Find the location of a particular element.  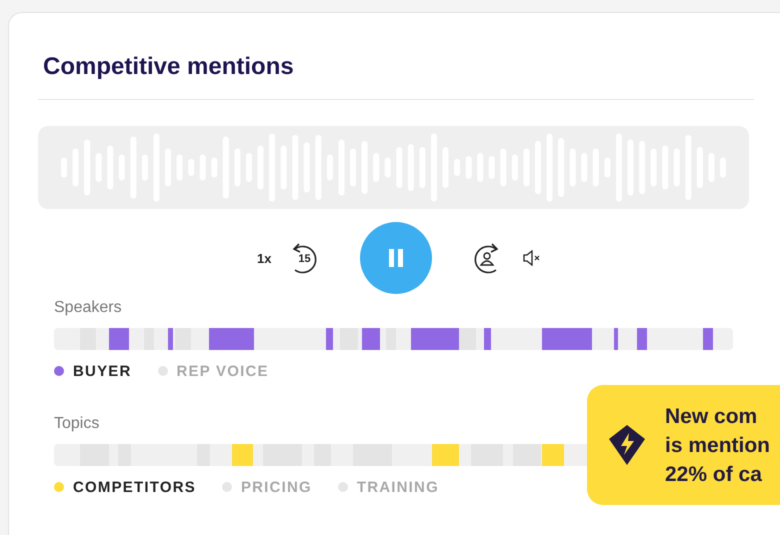

section-label: Topics is located at coordinates (77, 424).